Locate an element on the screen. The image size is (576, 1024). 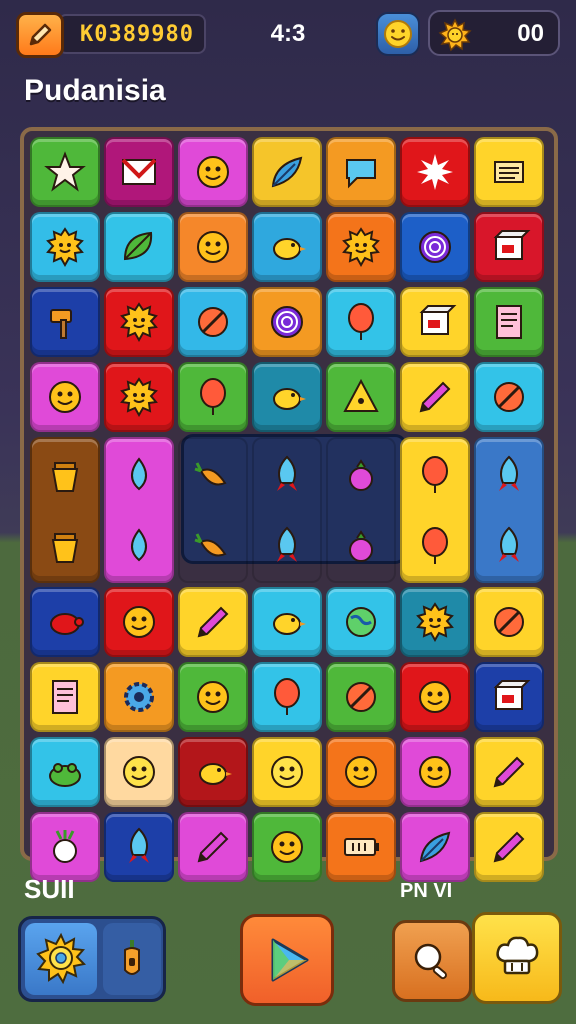
berry-icon is located at coordinates (361, 475).